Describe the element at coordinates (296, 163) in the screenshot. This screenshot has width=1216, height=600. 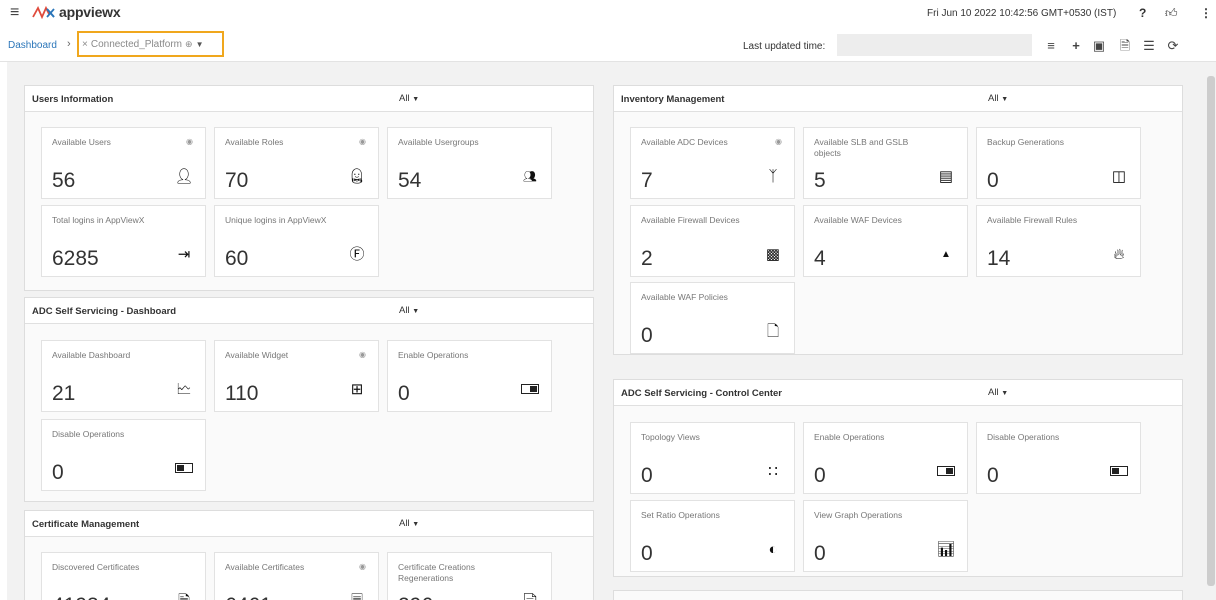
I see `stat-card: Available Roles ◉ 70 🤵︎` at that location.